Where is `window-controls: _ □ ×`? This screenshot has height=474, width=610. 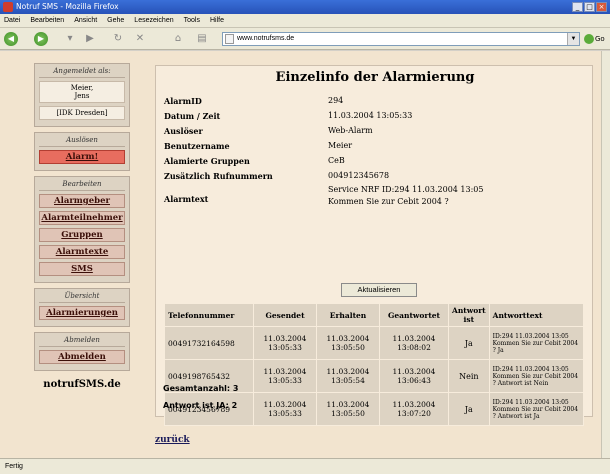 window-controls: _ □ × is located at coordinates (589, 7).